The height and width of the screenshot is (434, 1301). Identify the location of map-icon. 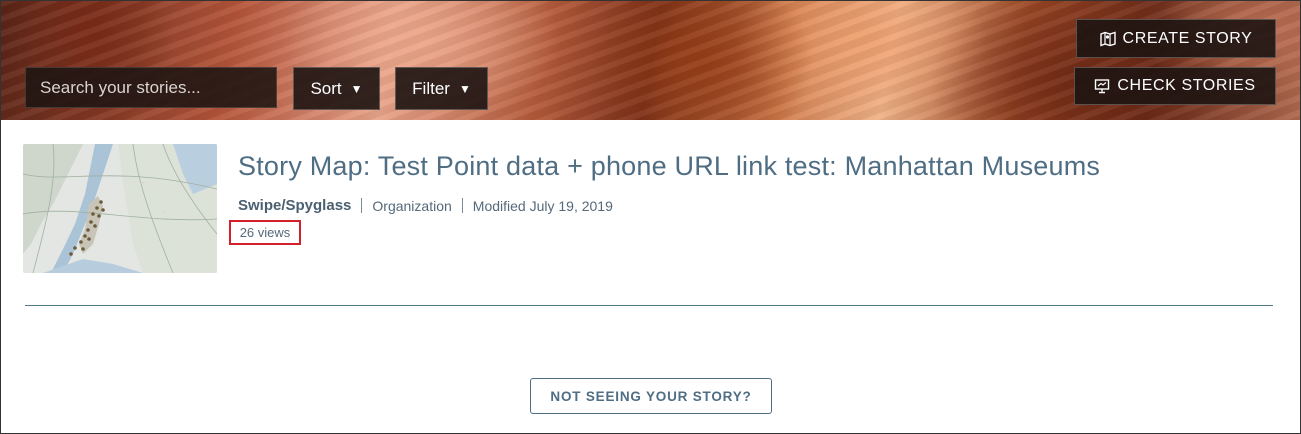
(1107, 39).